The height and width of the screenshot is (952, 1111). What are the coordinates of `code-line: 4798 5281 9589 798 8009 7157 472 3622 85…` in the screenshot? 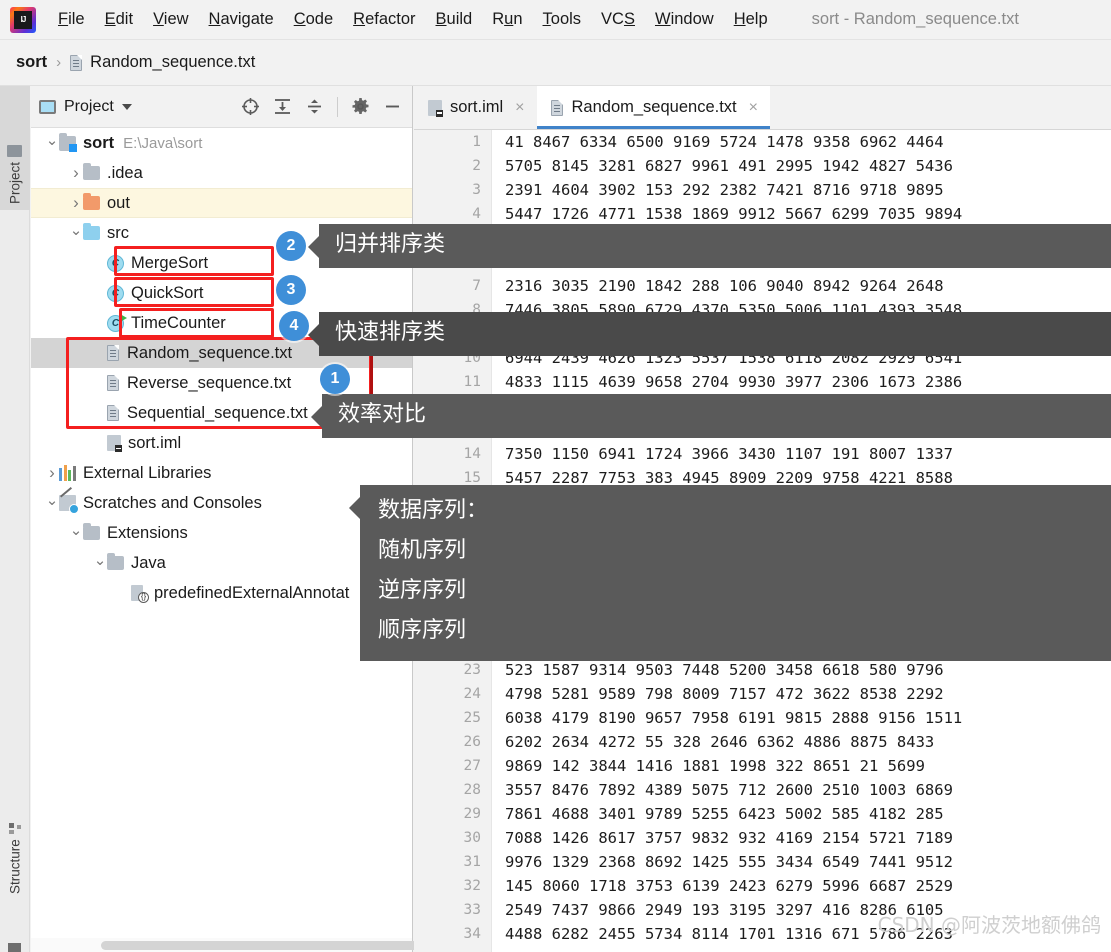 It's located at (808, 694).